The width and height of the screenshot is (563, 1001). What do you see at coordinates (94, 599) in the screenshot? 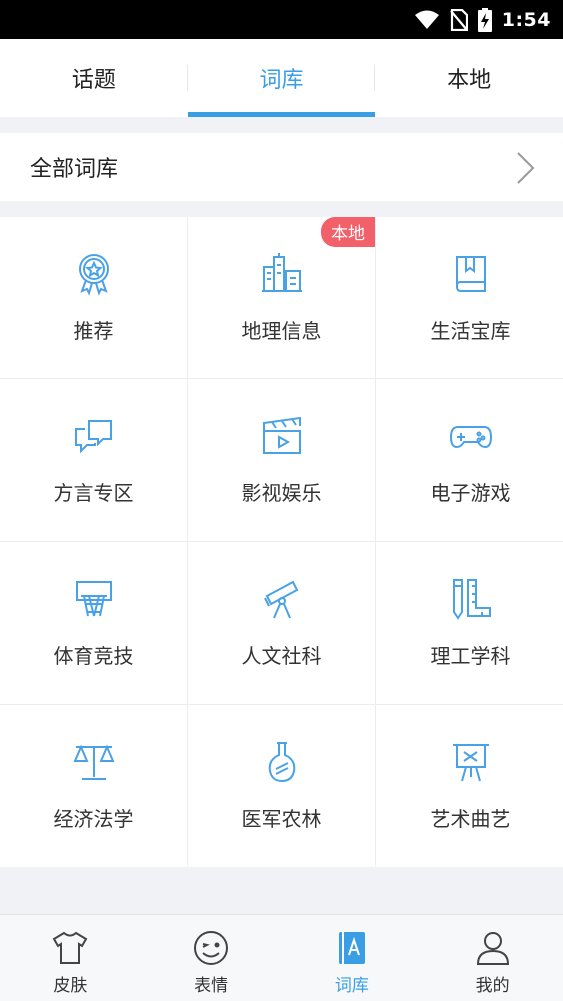
I see `basketball-hoop-icon` at bounding box center [94, 599].